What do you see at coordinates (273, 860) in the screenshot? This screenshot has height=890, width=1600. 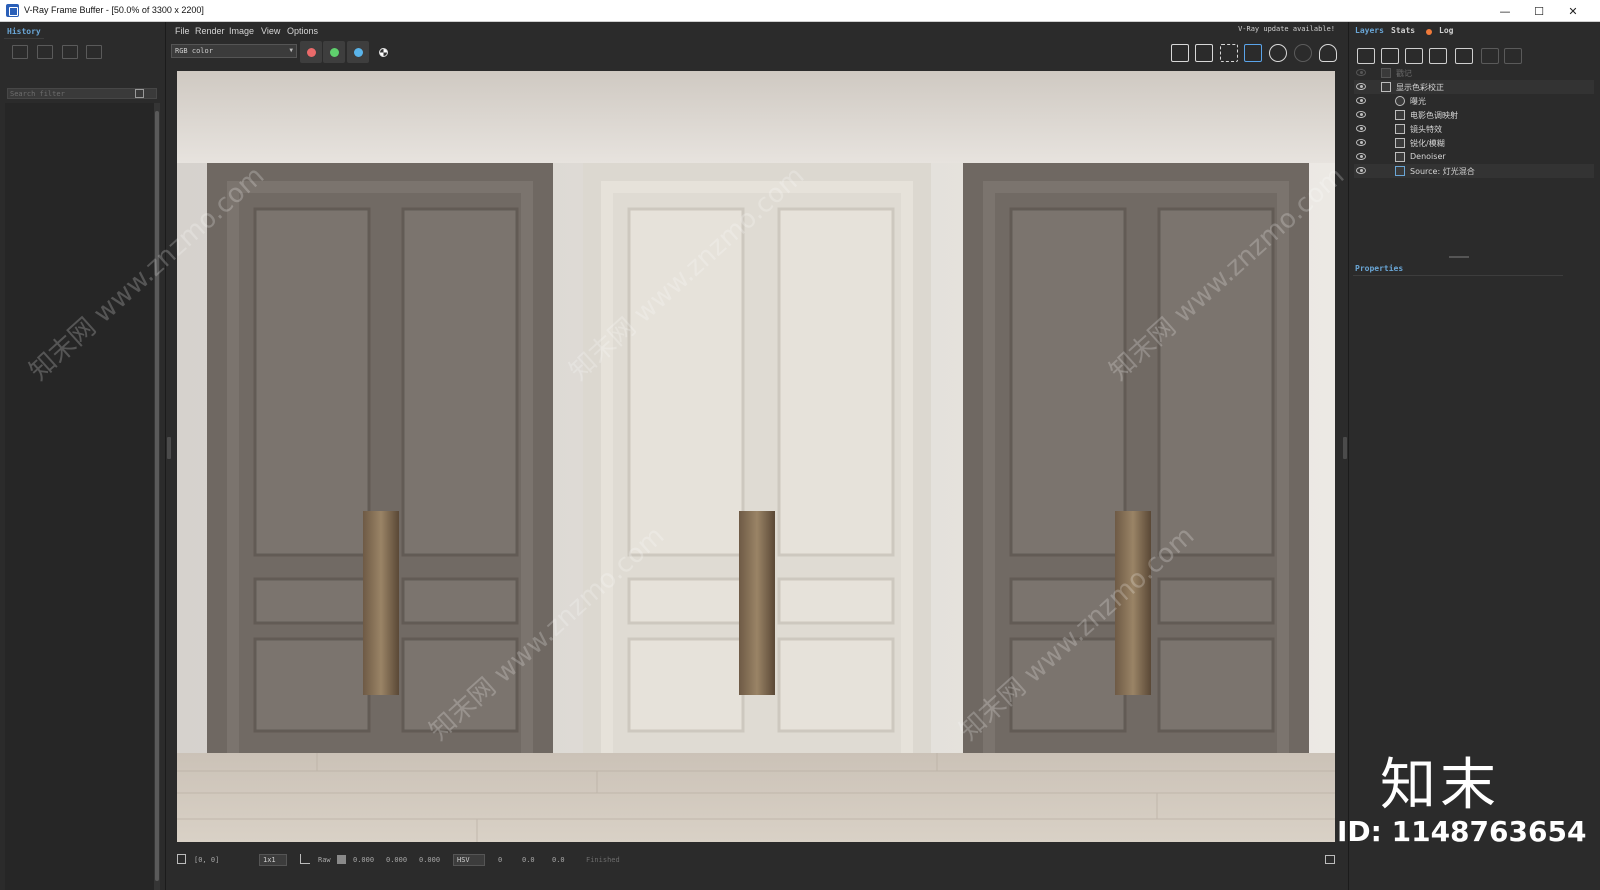 I see `zoom-select: 1x1` at bounding box center [273, 860].